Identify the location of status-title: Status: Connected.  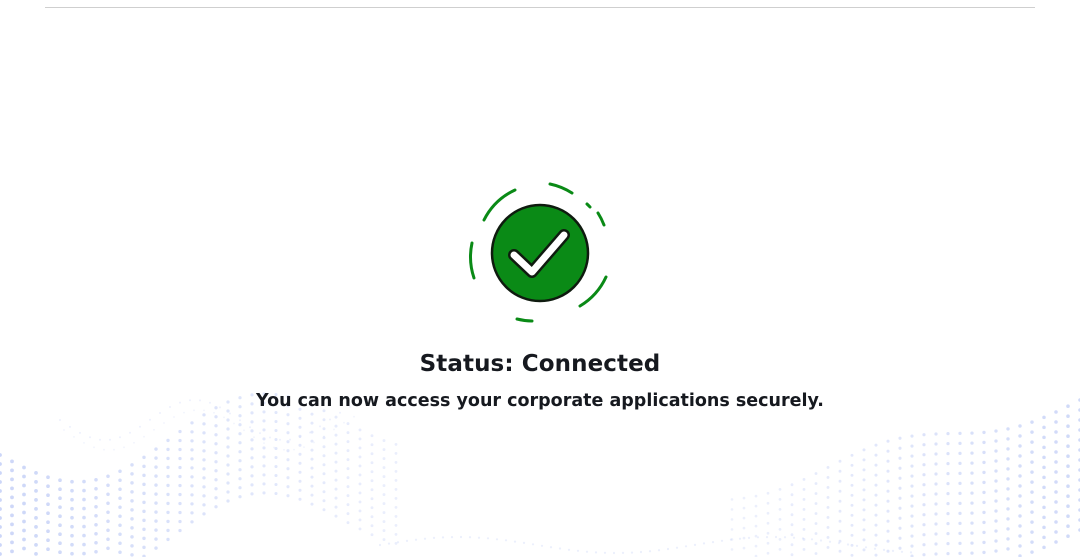
(540, 364).